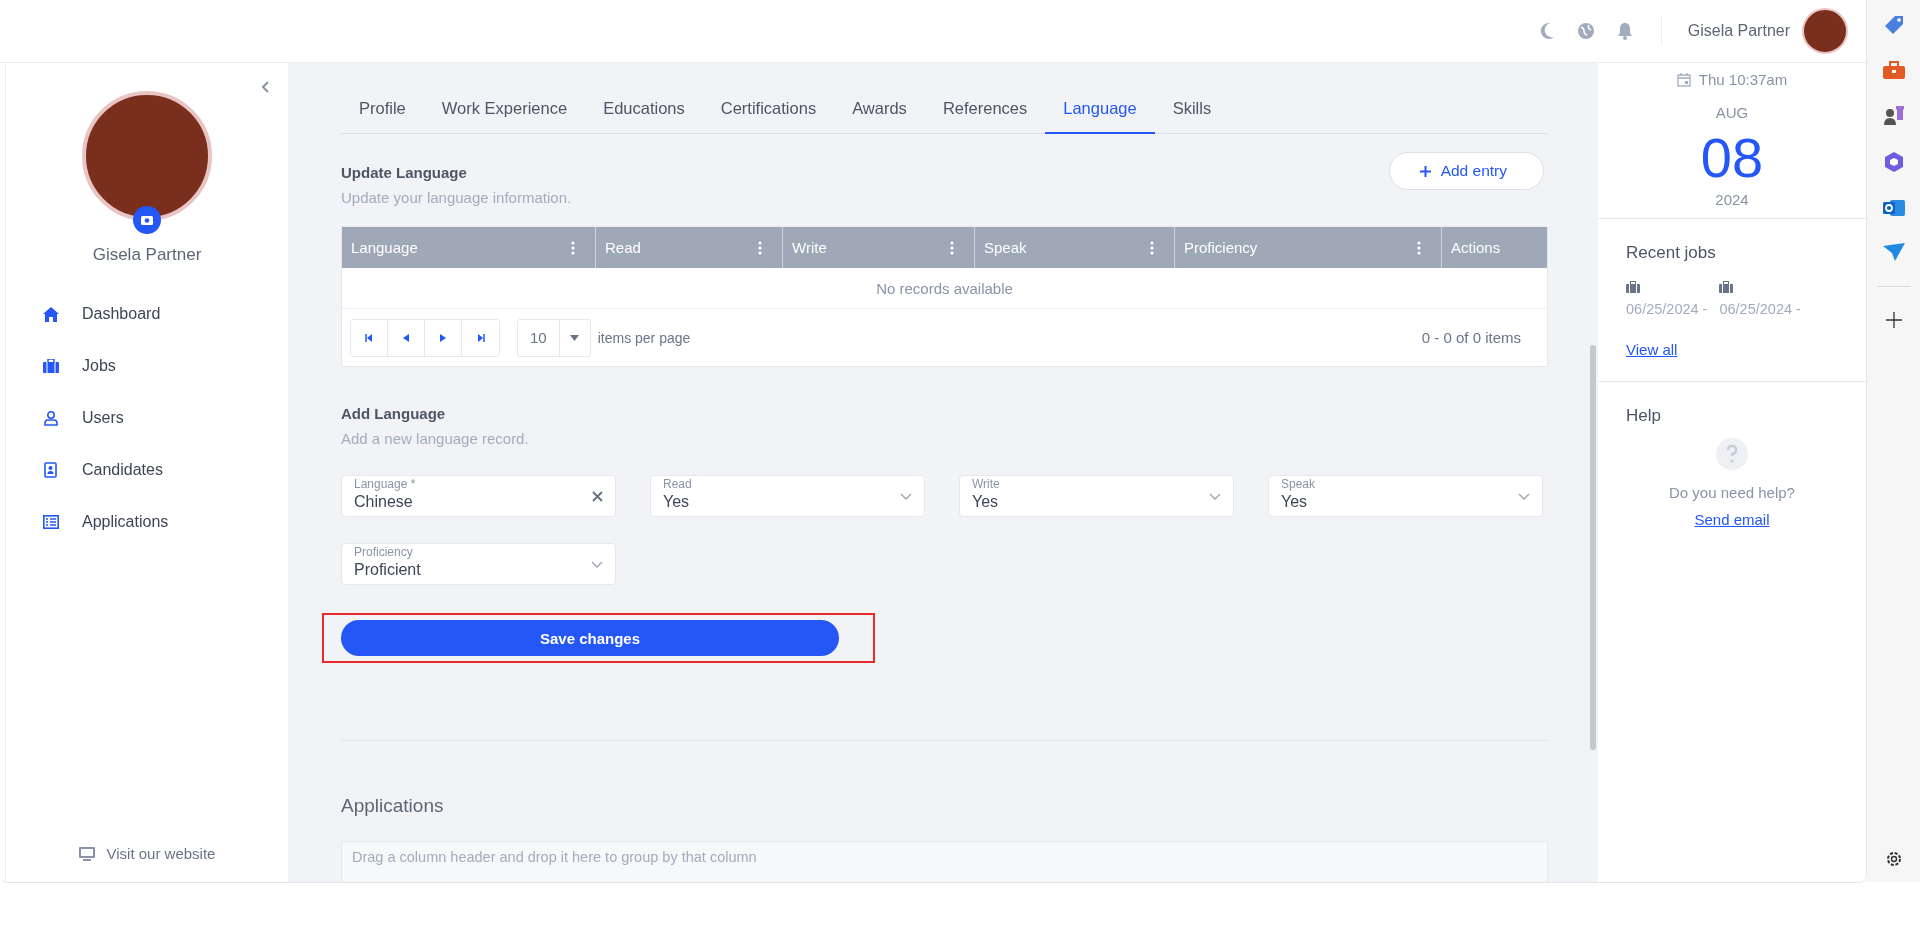 The image size is (1920, 934). What do you see at coordinates (590, 638) in the screenshot?
I see `save-changes-button: Save changes` at bounding box center [590, 638].